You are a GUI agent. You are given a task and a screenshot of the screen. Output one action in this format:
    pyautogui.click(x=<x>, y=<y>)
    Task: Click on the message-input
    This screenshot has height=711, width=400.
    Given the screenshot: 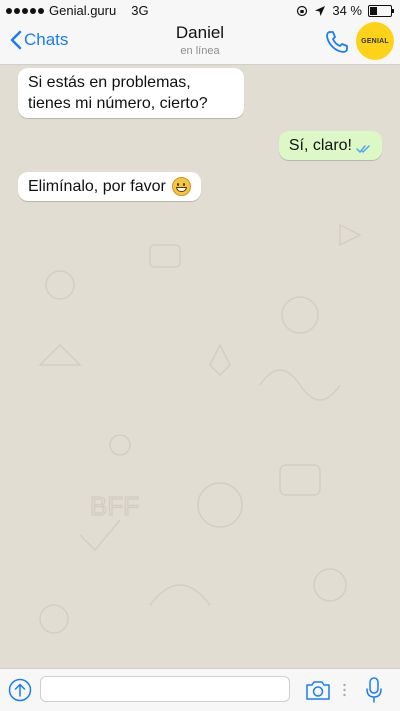 What is the action you would take?
    pyautogui.click(x=165, y=689)
    